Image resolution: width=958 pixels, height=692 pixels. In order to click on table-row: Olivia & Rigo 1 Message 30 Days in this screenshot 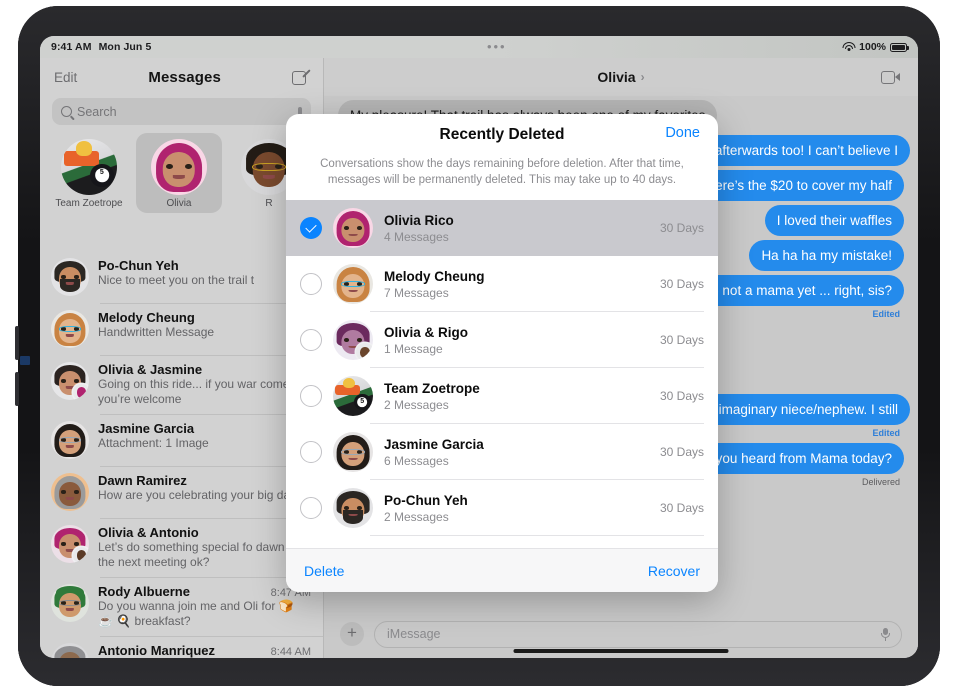, I will do `click(502, 340)`.